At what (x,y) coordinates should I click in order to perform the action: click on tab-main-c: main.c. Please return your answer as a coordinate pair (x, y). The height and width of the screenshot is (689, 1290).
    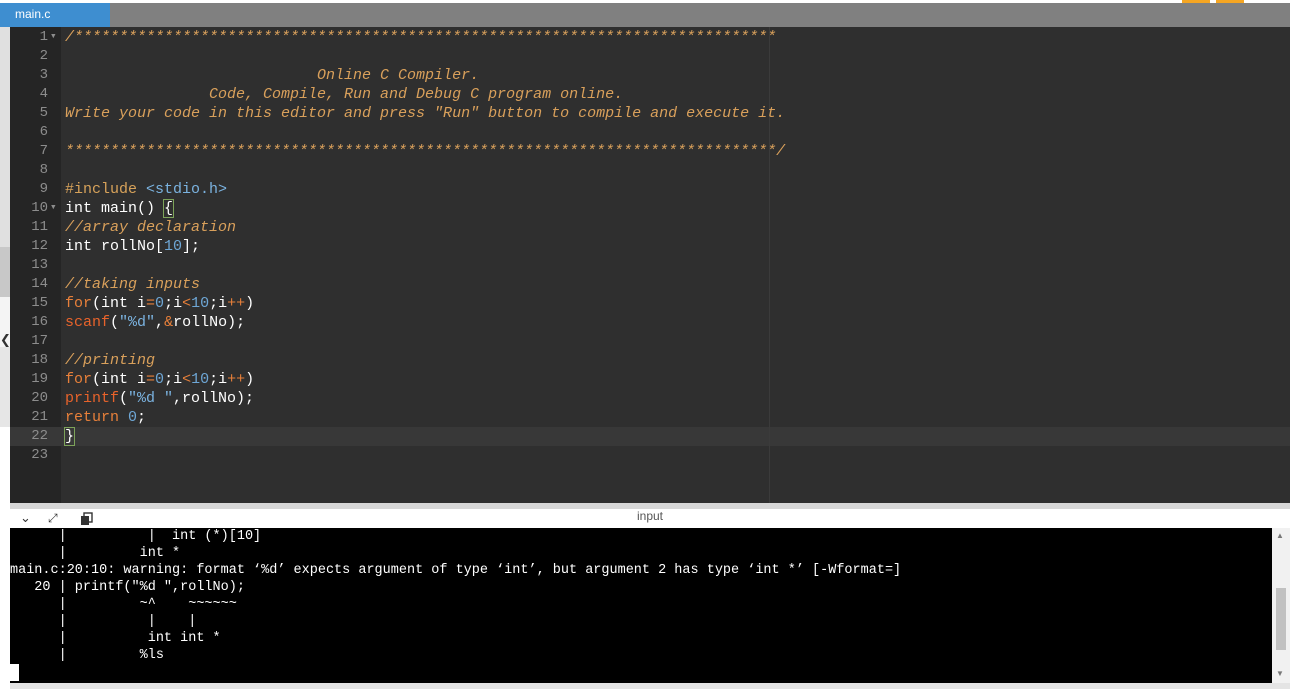
    Looking at the image, I should click on (60, 15).